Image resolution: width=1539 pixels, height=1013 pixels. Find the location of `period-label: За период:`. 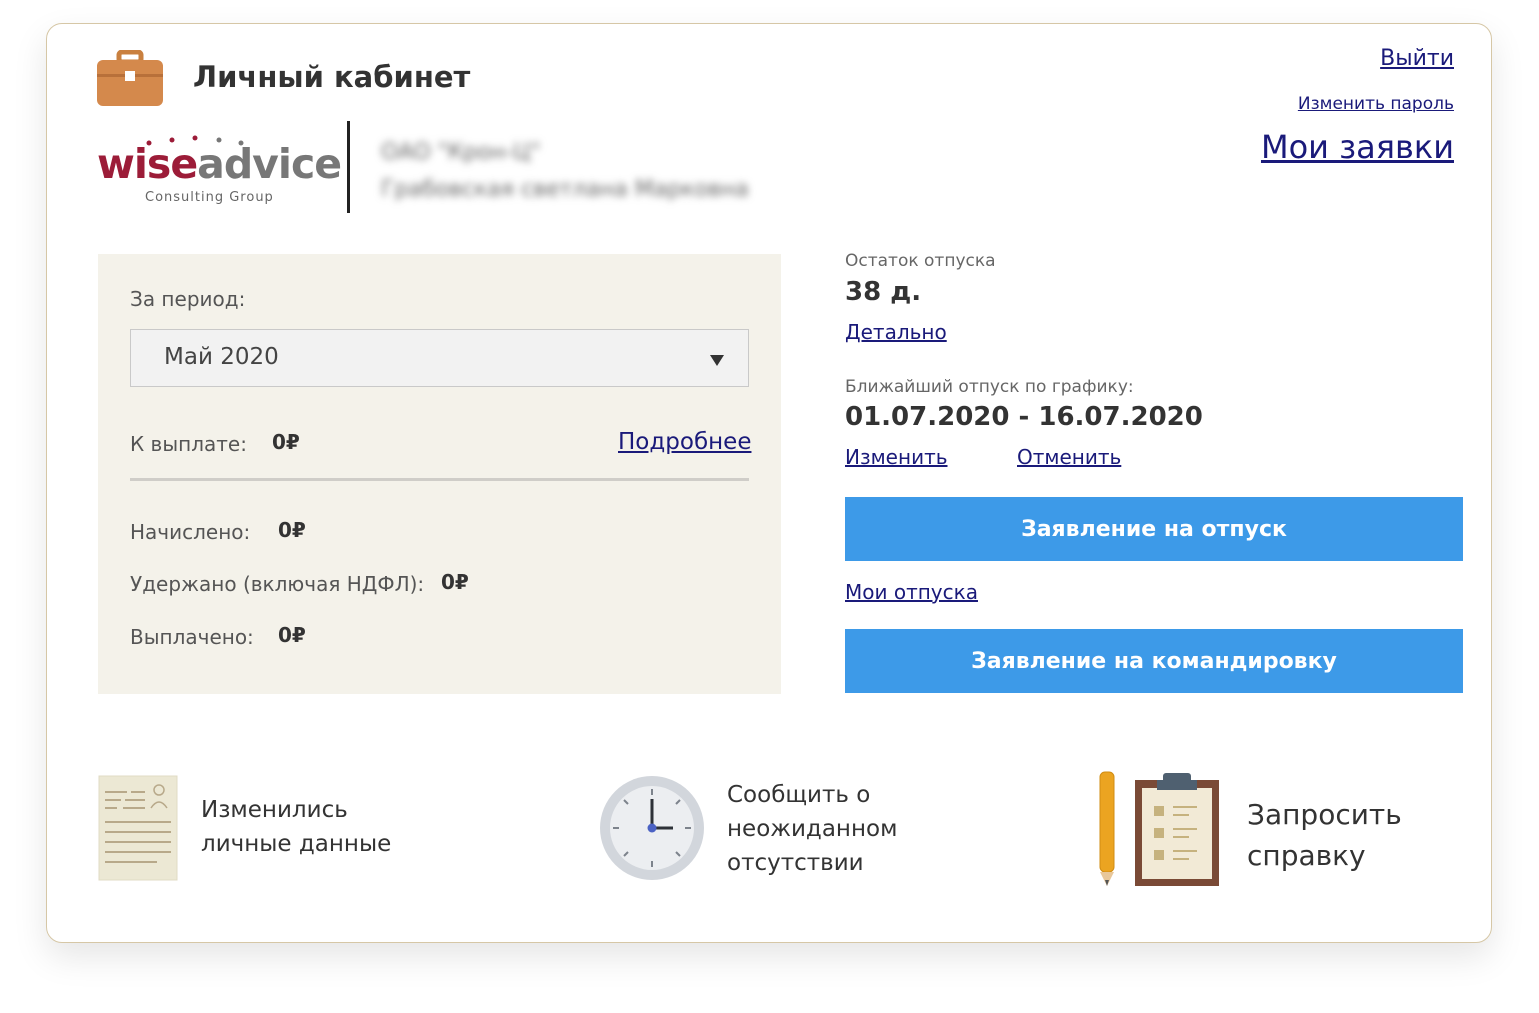

period-label: За период: is located at coordinates (188, 299).